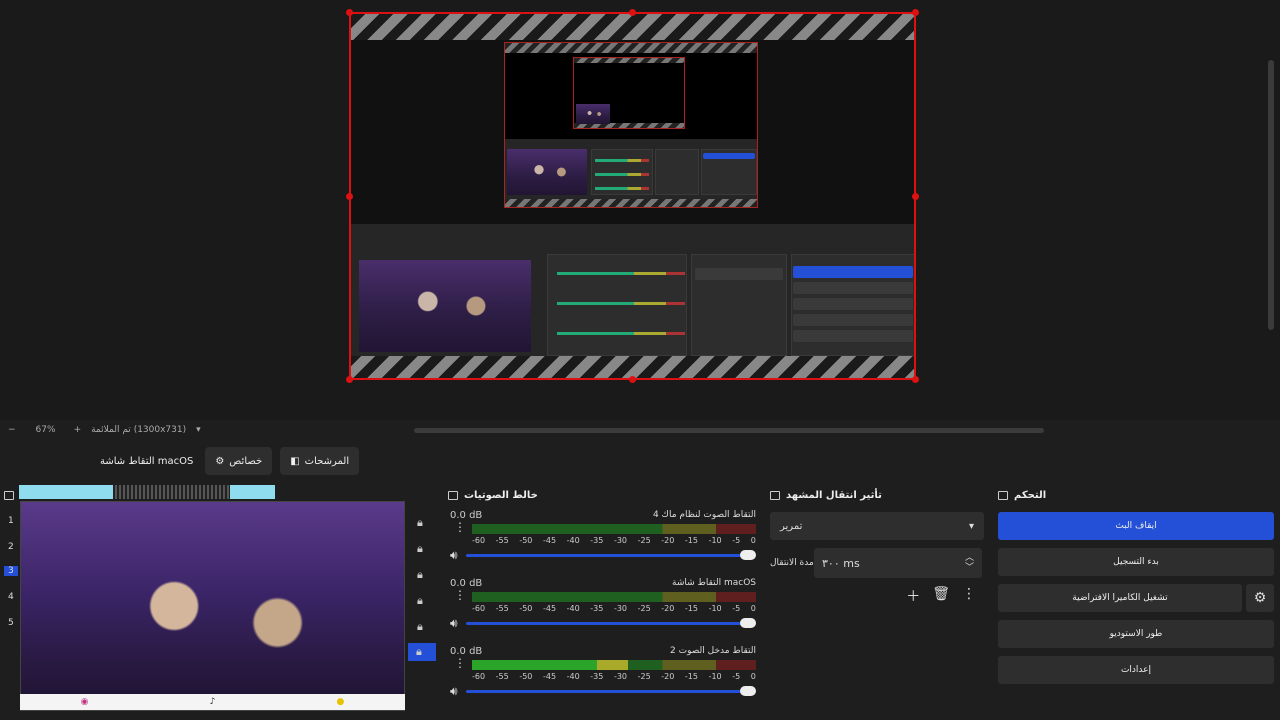  Describe the element at coordinates (14, 597) in the screenshot. I see `scene-item: 4` at that location.